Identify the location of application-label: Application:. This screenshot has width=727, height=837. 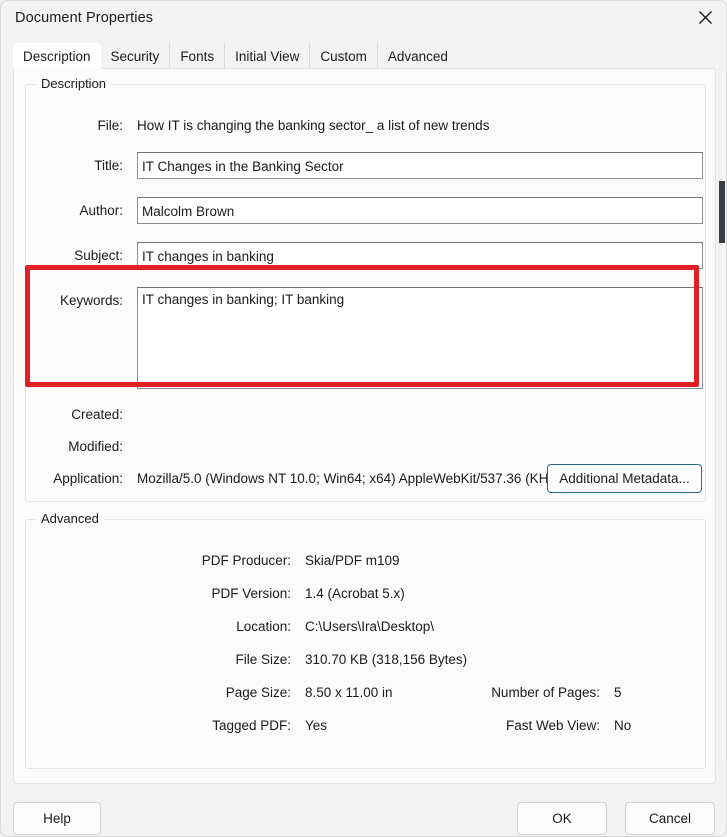
(88, 478).